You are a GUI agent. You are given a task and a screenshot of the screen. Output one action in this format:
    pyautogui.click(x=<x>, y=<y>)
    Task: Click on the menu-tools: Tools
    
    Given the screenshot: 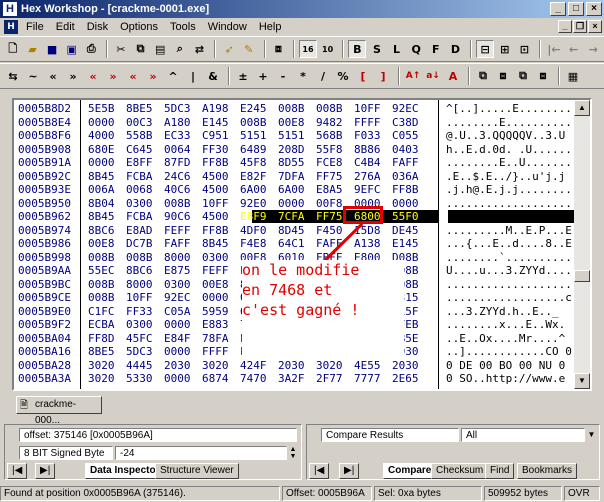 What is the action you would take?
    pyautogui.click(x=183, y=27)
    